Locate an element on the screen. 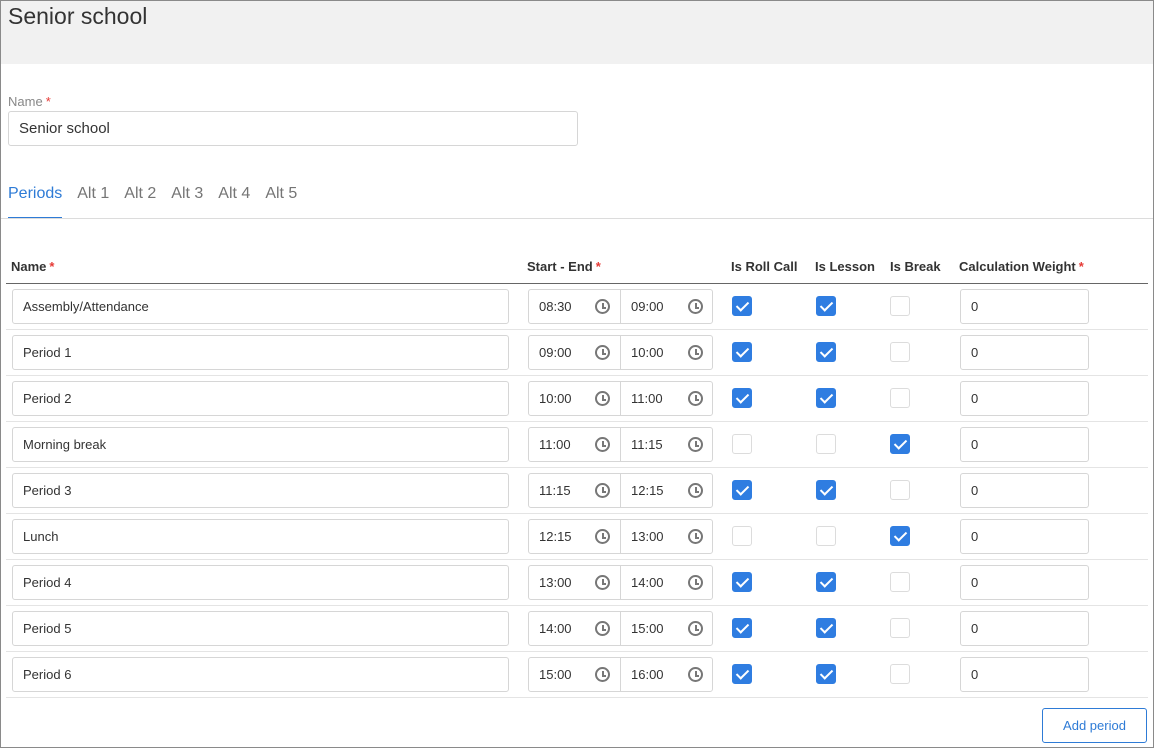  start-time-input: 11:00 is located at coordinates (575, 444).